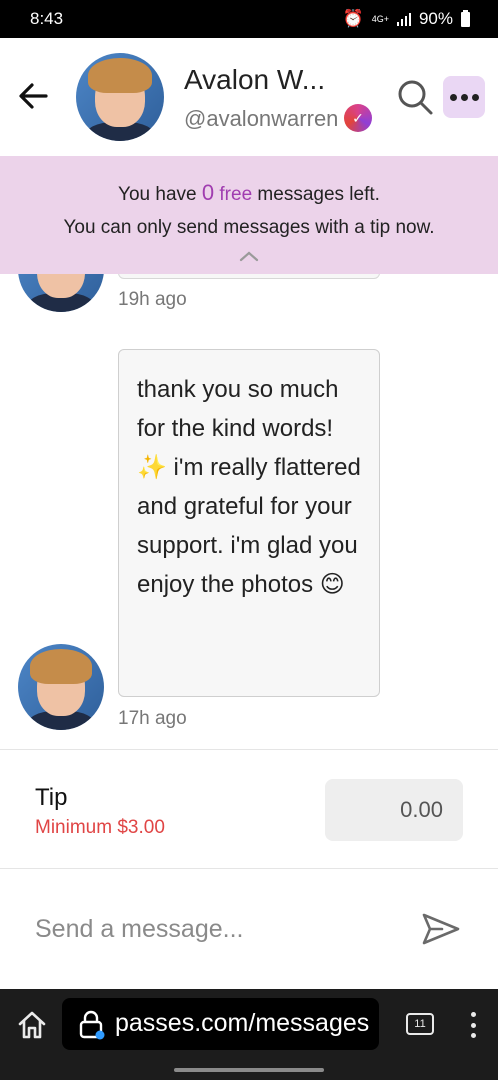 This screenshot has height=1080, width=498. I want to click on back-arrow-icon, so click(34, 96).